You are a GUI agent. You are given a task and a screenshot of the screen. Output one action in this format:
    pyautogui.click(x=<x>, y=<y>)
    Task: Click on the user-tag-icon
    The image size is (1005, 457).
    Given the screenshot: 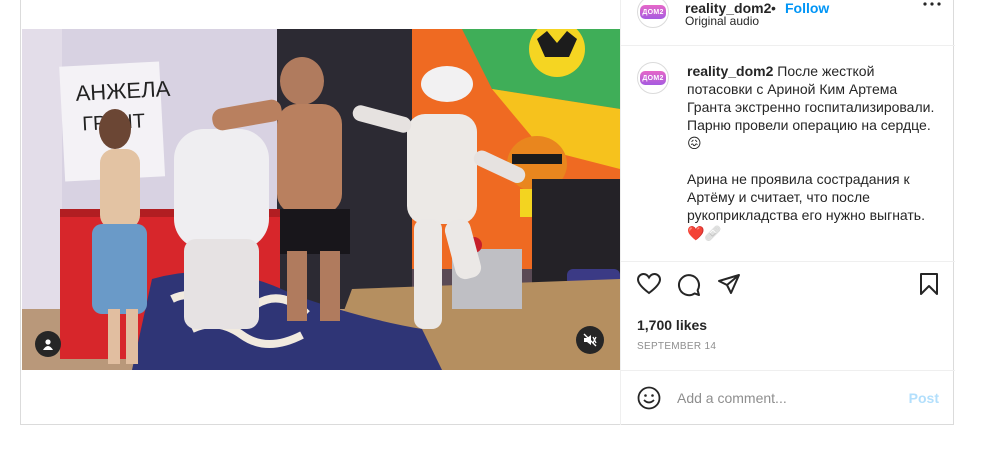 What is the action you would take?
    pyautogui.click(x=48, y=344)
    